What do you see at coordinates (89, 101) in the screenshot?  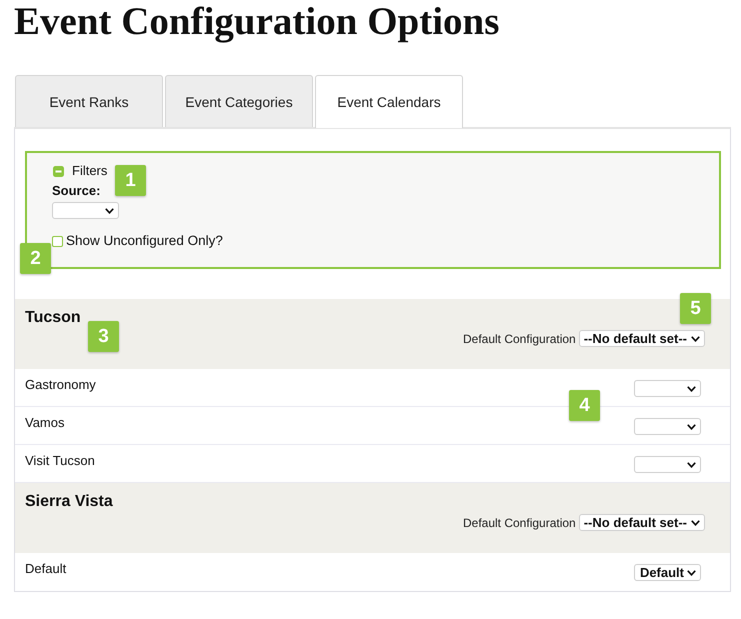 I see `tab: Event Ranks` at bounding box center [89, 101].